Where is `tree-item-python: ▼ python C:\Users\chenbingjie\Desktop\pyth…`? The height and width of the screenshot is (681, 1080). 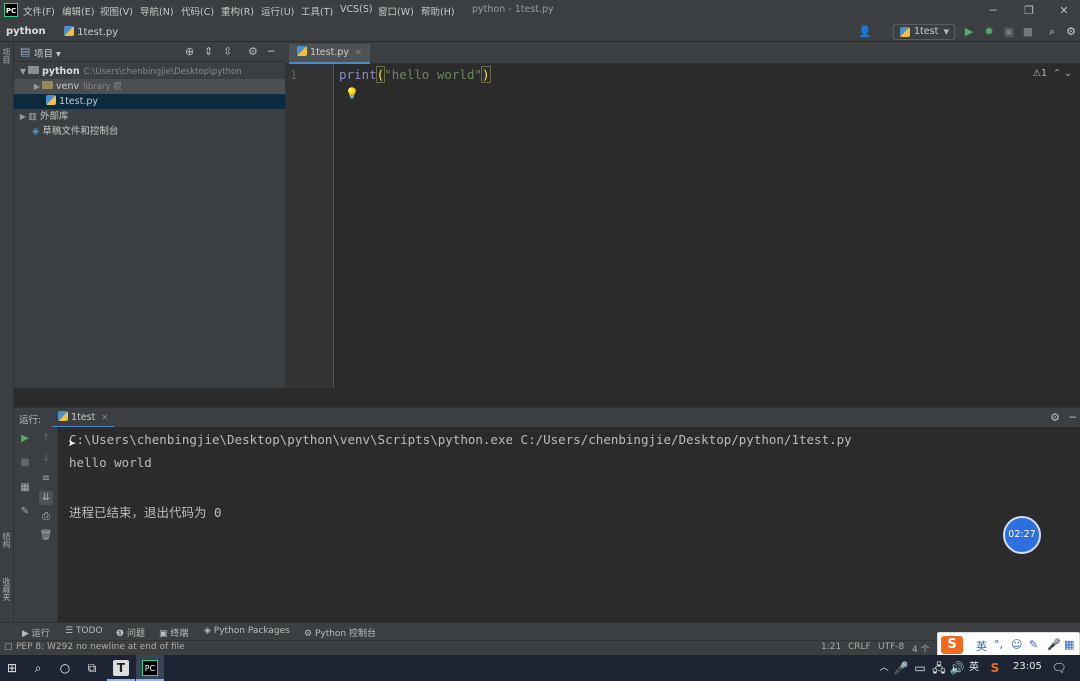
tree-item-python: ▼ python C:\Users\chenbingjie\Desktop\pyth… is located at coordinates (149, 71).